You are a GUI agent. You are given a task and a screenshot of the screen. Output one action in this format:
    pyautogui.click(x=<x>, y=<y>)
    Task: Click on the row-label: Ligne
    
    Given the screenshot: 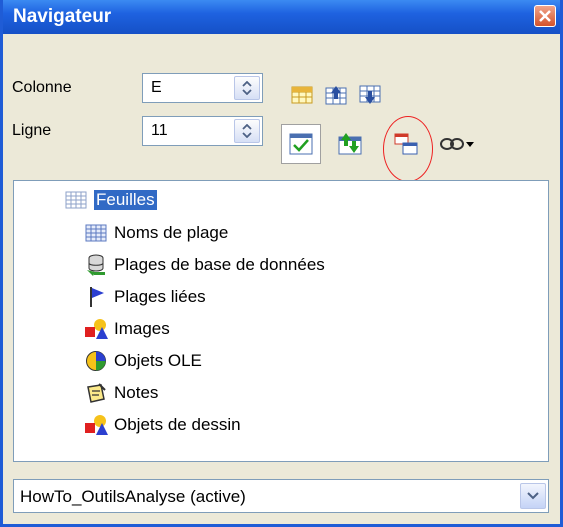 What is the action you would take?
    pyautogui.click(x=32, y=130)
    